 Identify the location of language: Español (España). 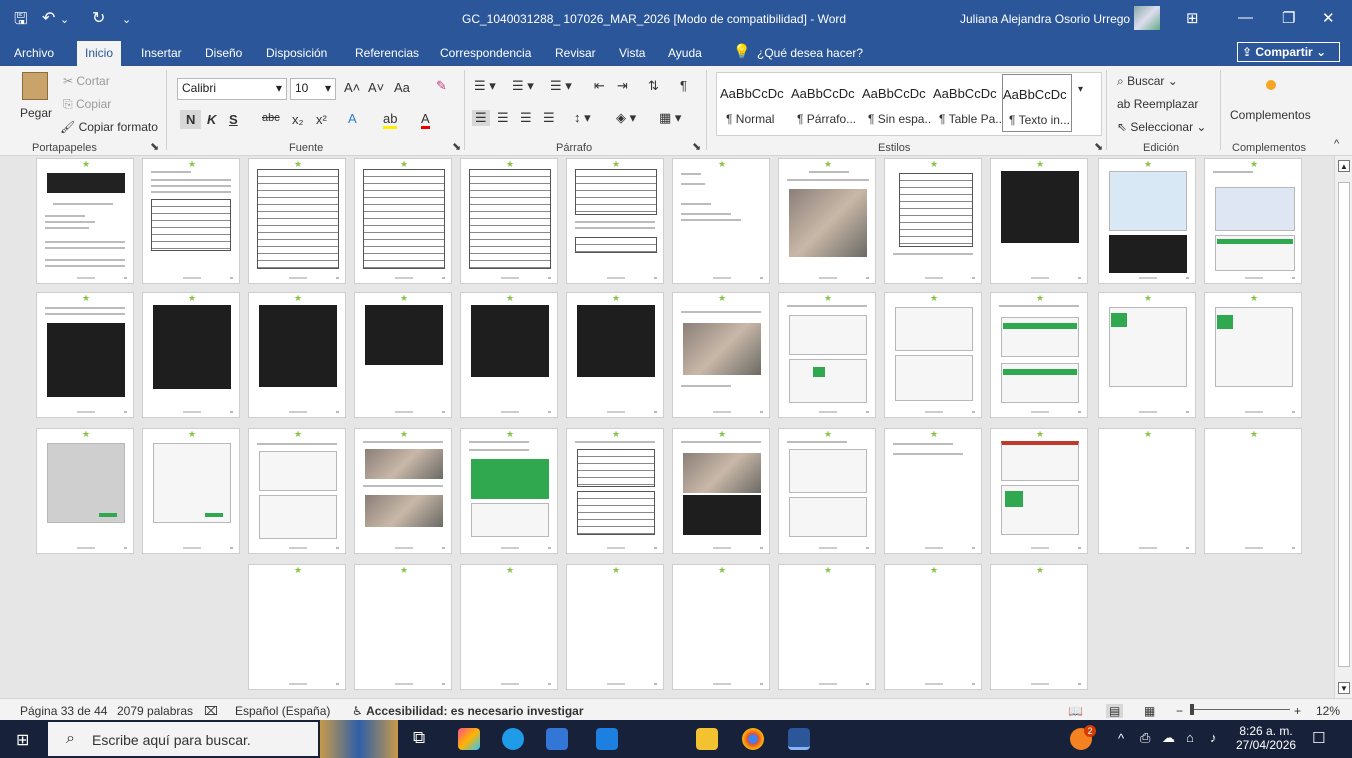
(282, 711).